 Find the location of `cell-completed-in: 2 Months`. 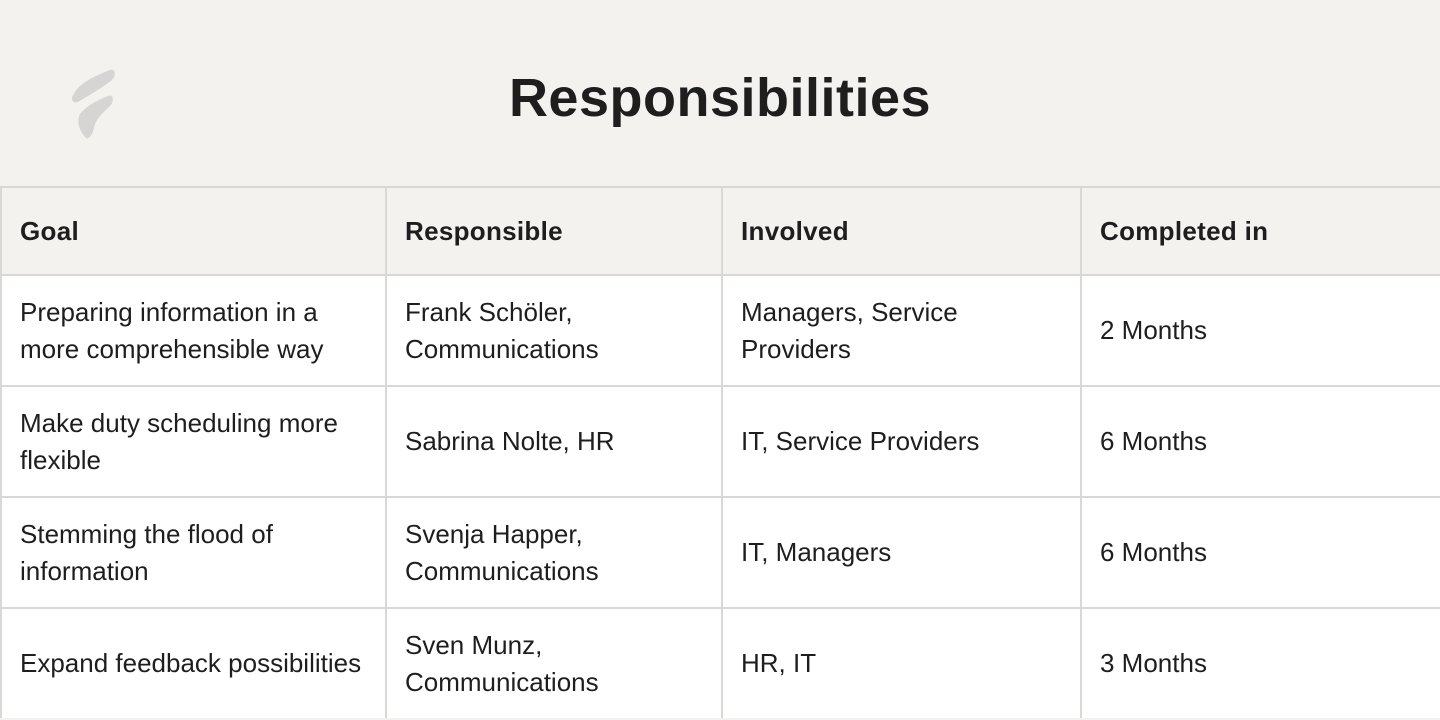

cell-completed-in: 2 Months is located at coordinates (1260, 330).